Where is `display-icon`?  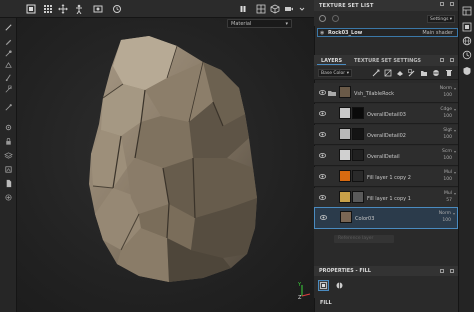 display-icon is located at coordinates (8, 169).